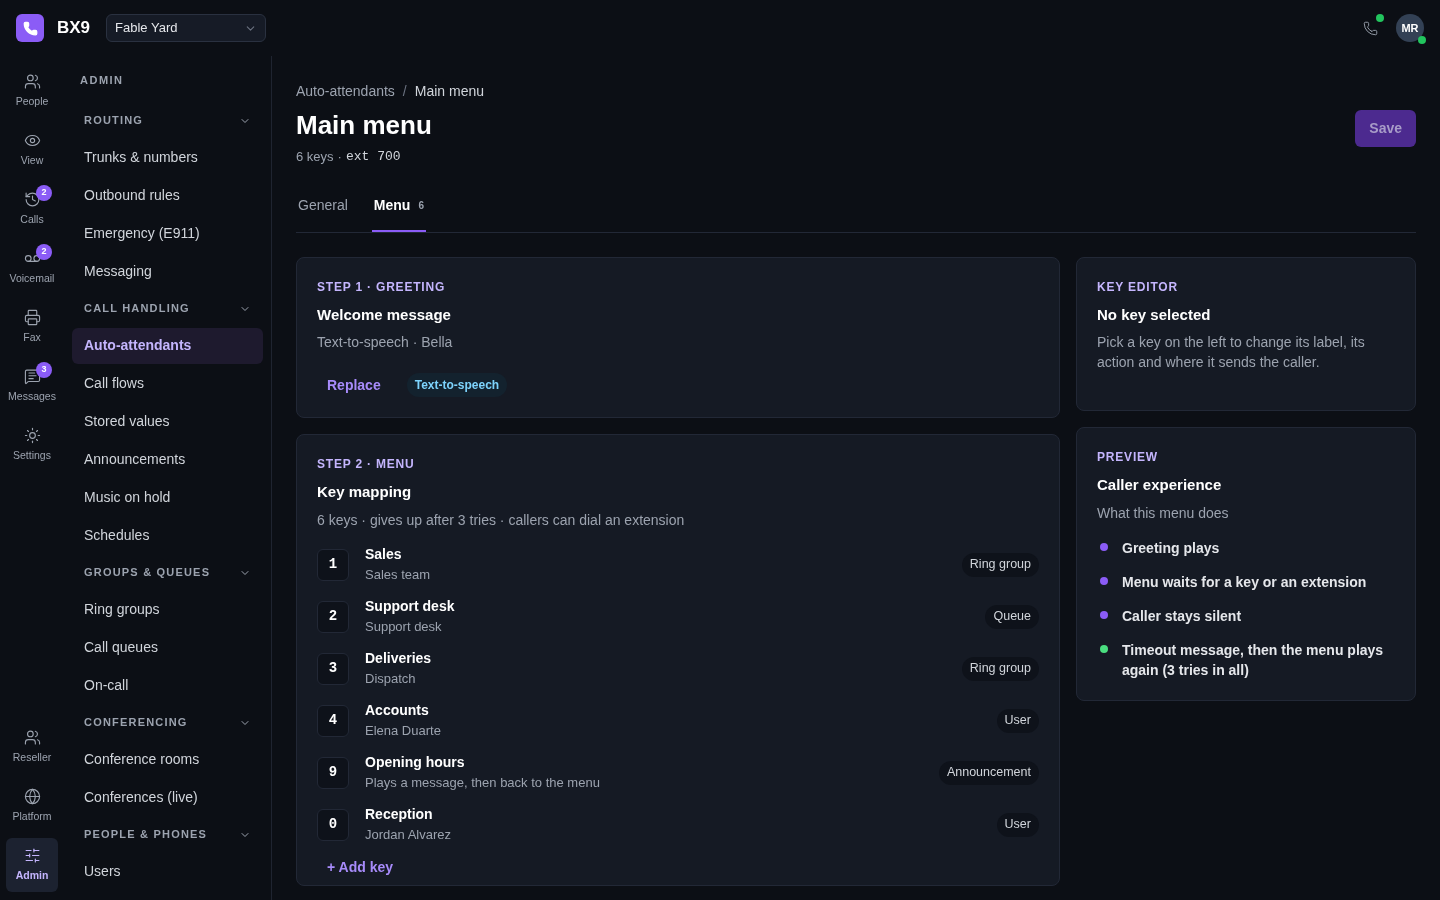 This screenshot has height=900, width=1440. What do you see at coordinates (32, 747) in the screenshot?
I see `rail-item: Reseller` at bounding box center [32, 747].